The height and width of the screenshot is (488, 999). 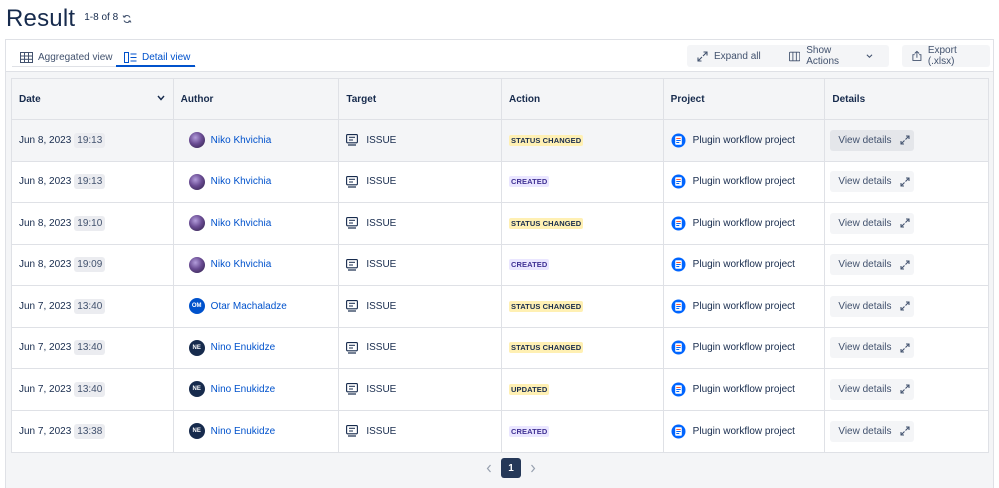 I want to click on avatar: OM, so click(x=196, y=306).